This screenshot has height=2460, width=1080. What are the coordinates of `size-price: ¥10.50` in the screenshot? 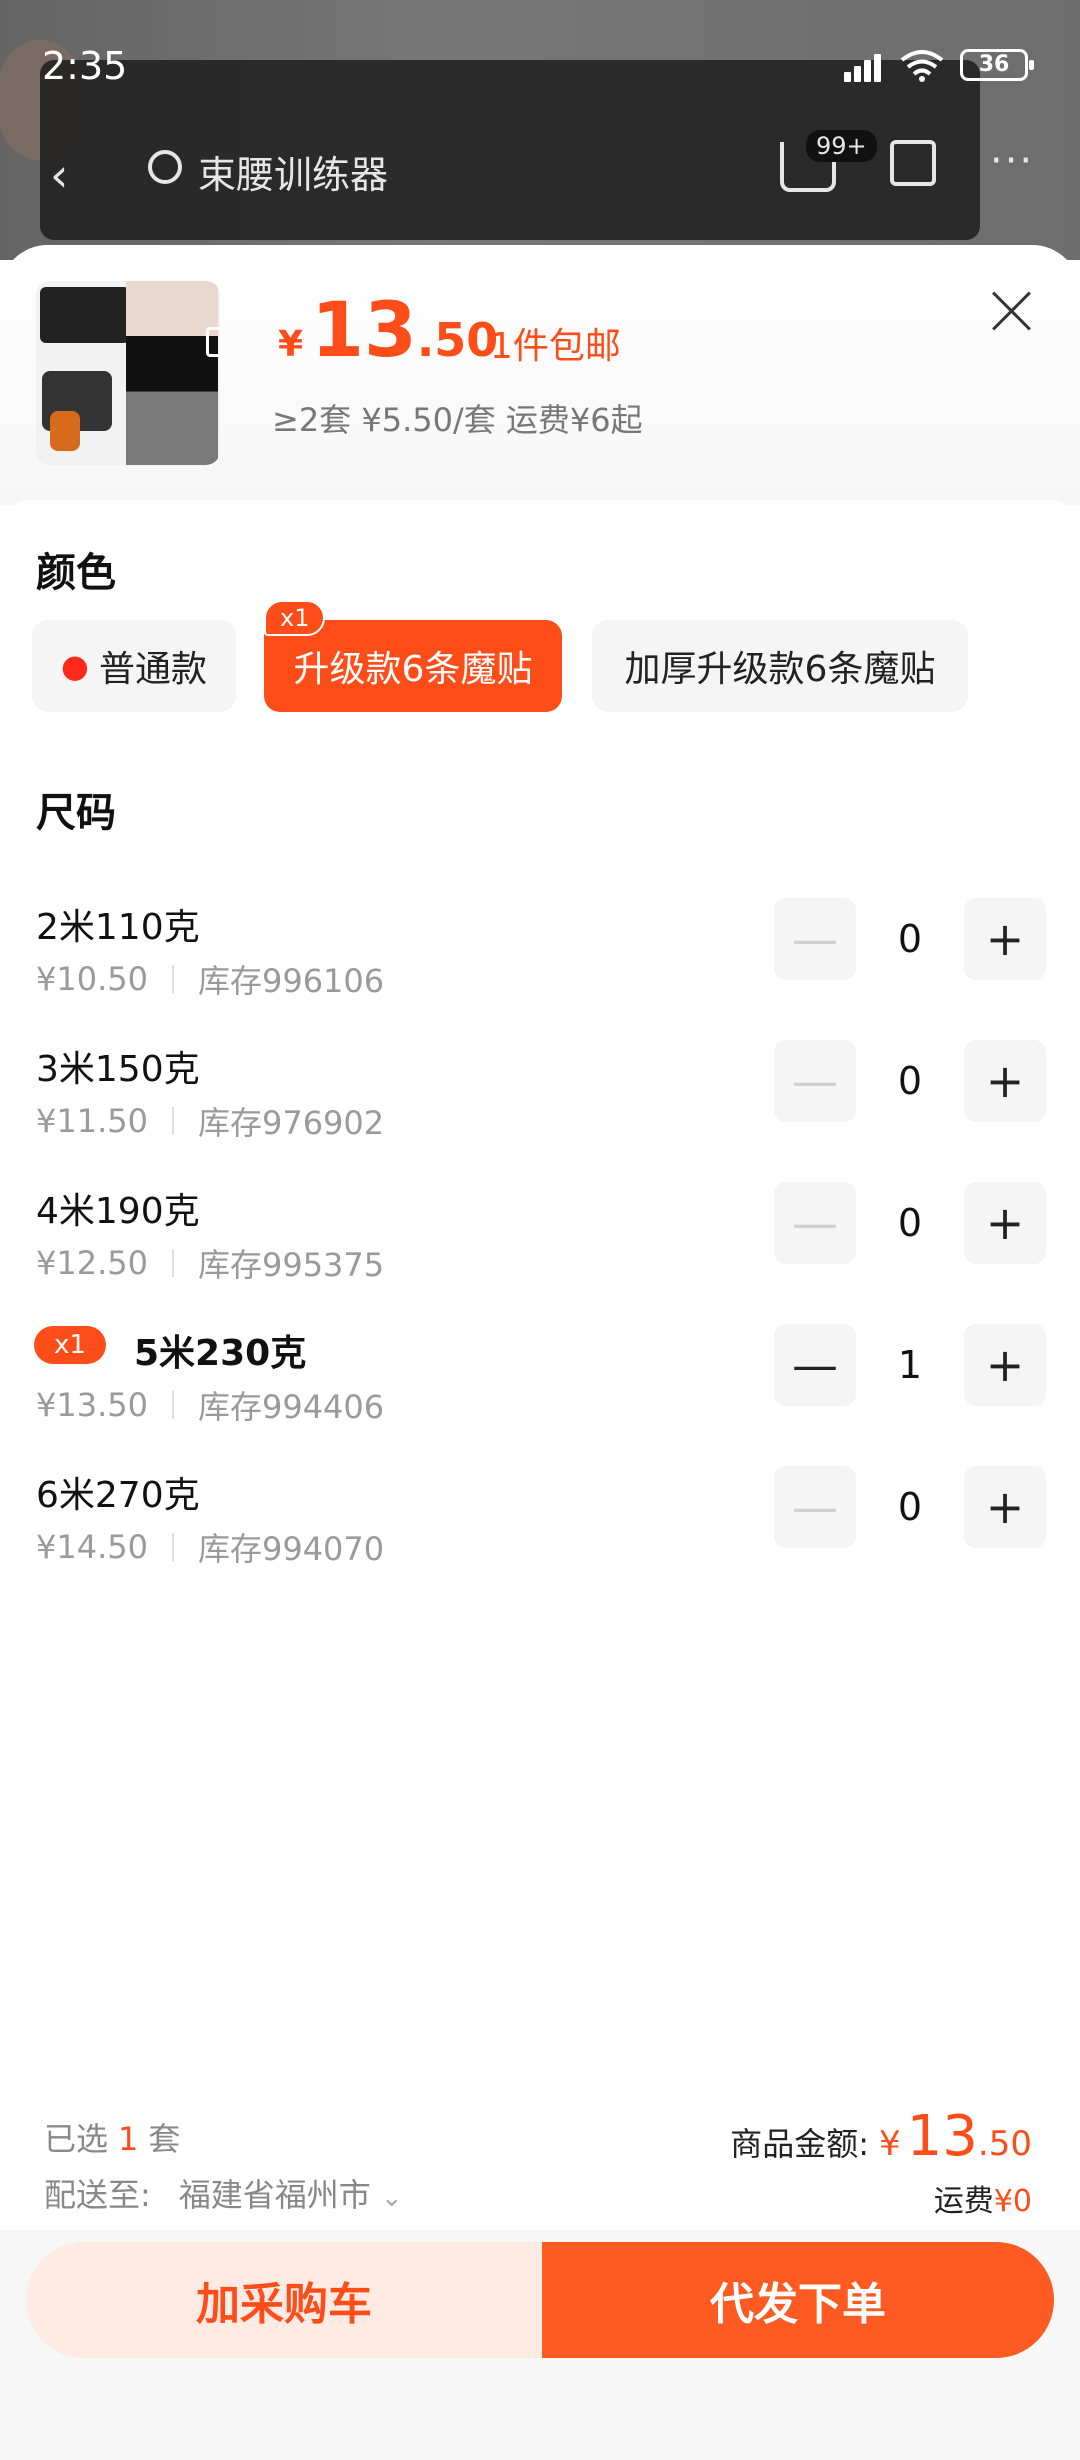 It's located at (92, 979).